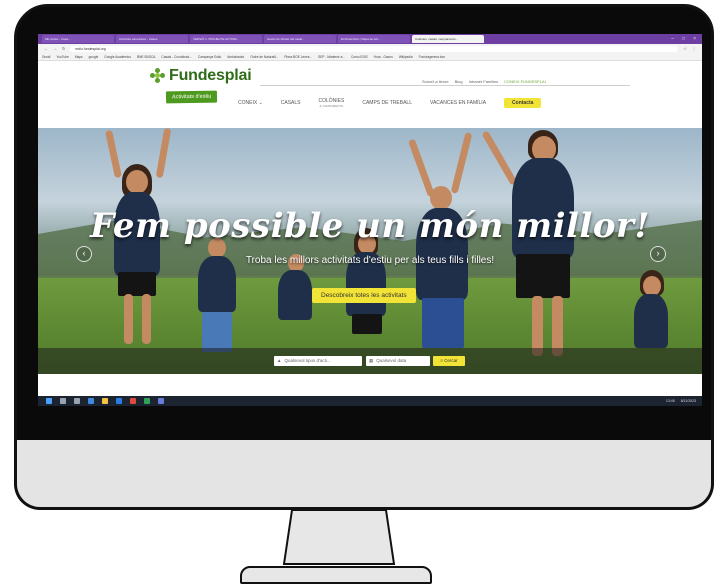 This screenshot has height=584, width=718. Describe the element at coordinates (383, 57) in the screenshot. I see `bookmark: Hora - Gaveu` at that location.